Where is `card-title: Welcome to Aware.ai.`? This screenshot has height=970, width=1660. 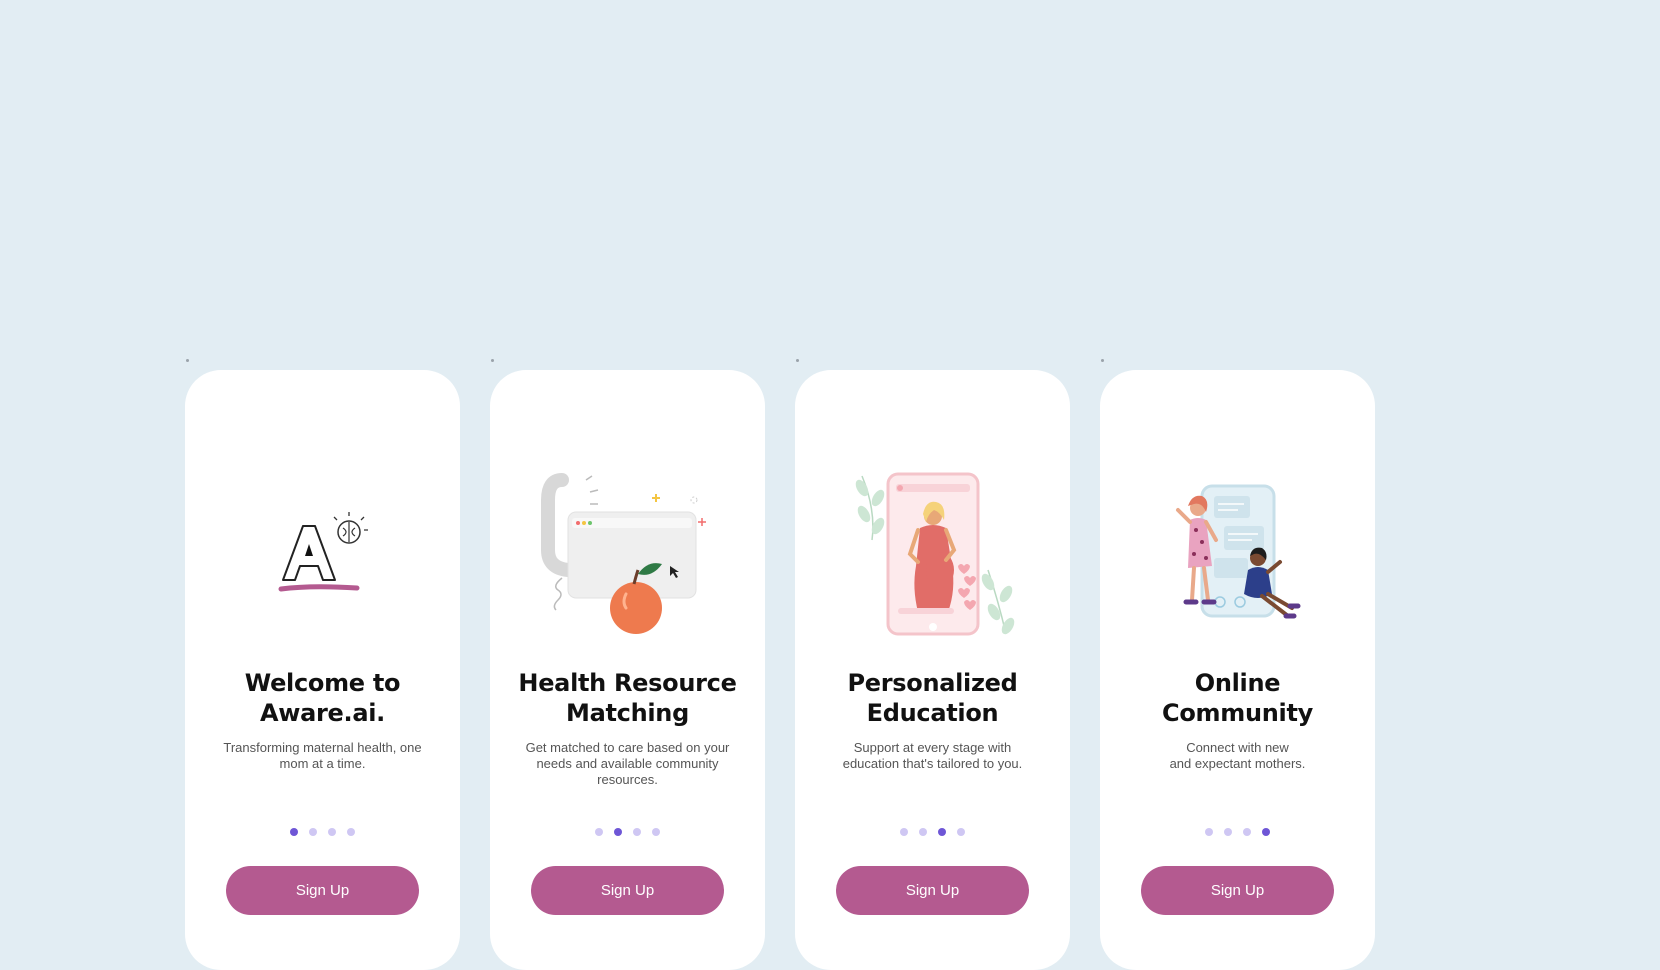
card-title: Welcome to Aware.ai. is located at coordinates (322, 698).